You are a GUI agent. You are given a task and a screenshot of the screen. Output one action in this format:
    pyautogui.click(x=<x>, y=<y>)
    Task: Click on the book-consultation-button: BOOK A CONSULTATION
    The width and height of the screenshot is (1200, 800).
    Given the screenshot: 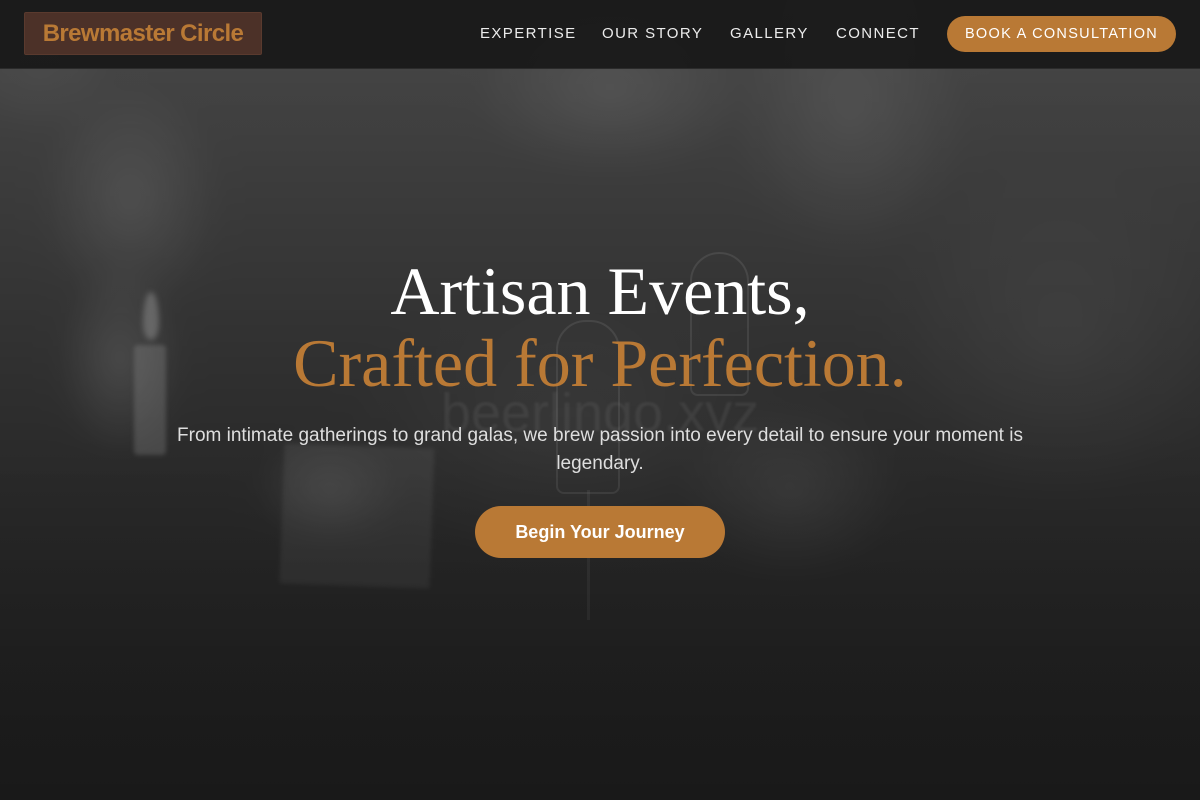 What is the action you would take?
    pyautogui.click(x=1061, y=34)
    